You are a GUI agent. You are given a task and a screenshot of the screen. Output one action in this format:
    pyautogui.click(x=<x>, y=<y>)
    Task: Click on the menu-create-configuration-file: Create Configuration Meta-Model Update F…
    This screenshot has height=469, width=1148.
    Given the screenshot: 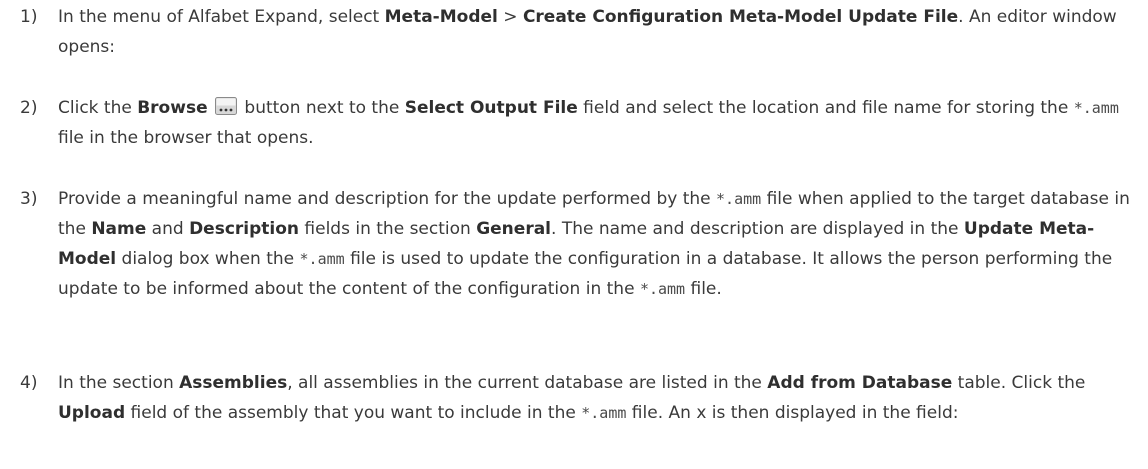 What is the action you would take?
    pyautogui.click(x=740, y=17)
    